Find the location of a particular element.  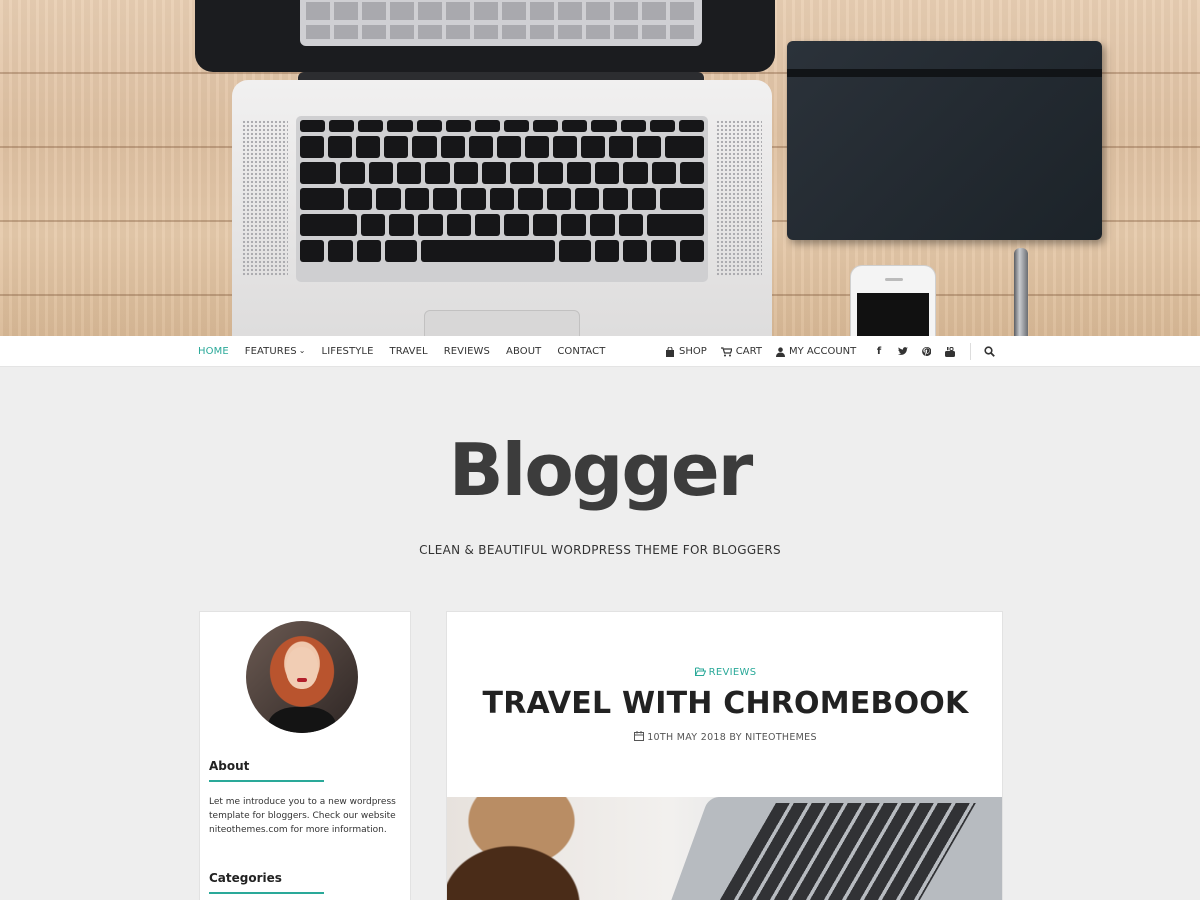

post-category-label: REVIEWS is located at coordinates (732, 672).